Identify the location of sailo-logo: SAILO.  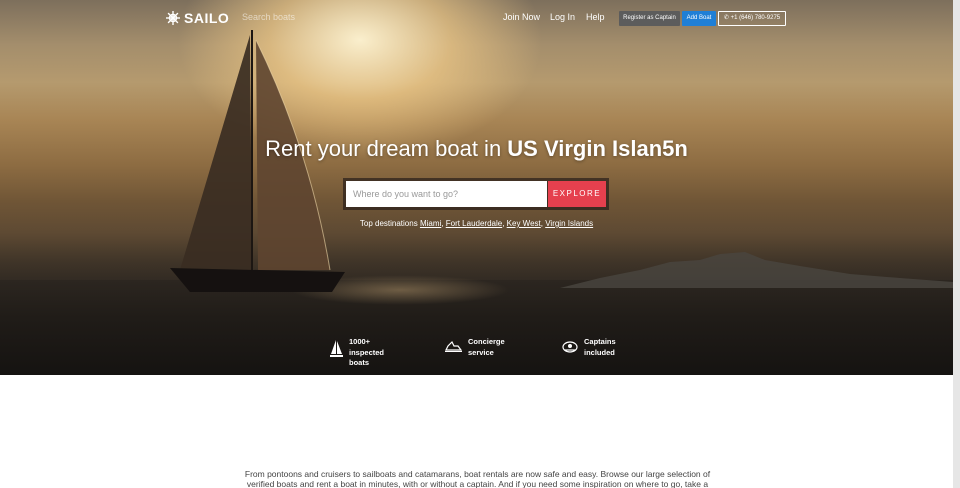
(197, 18).